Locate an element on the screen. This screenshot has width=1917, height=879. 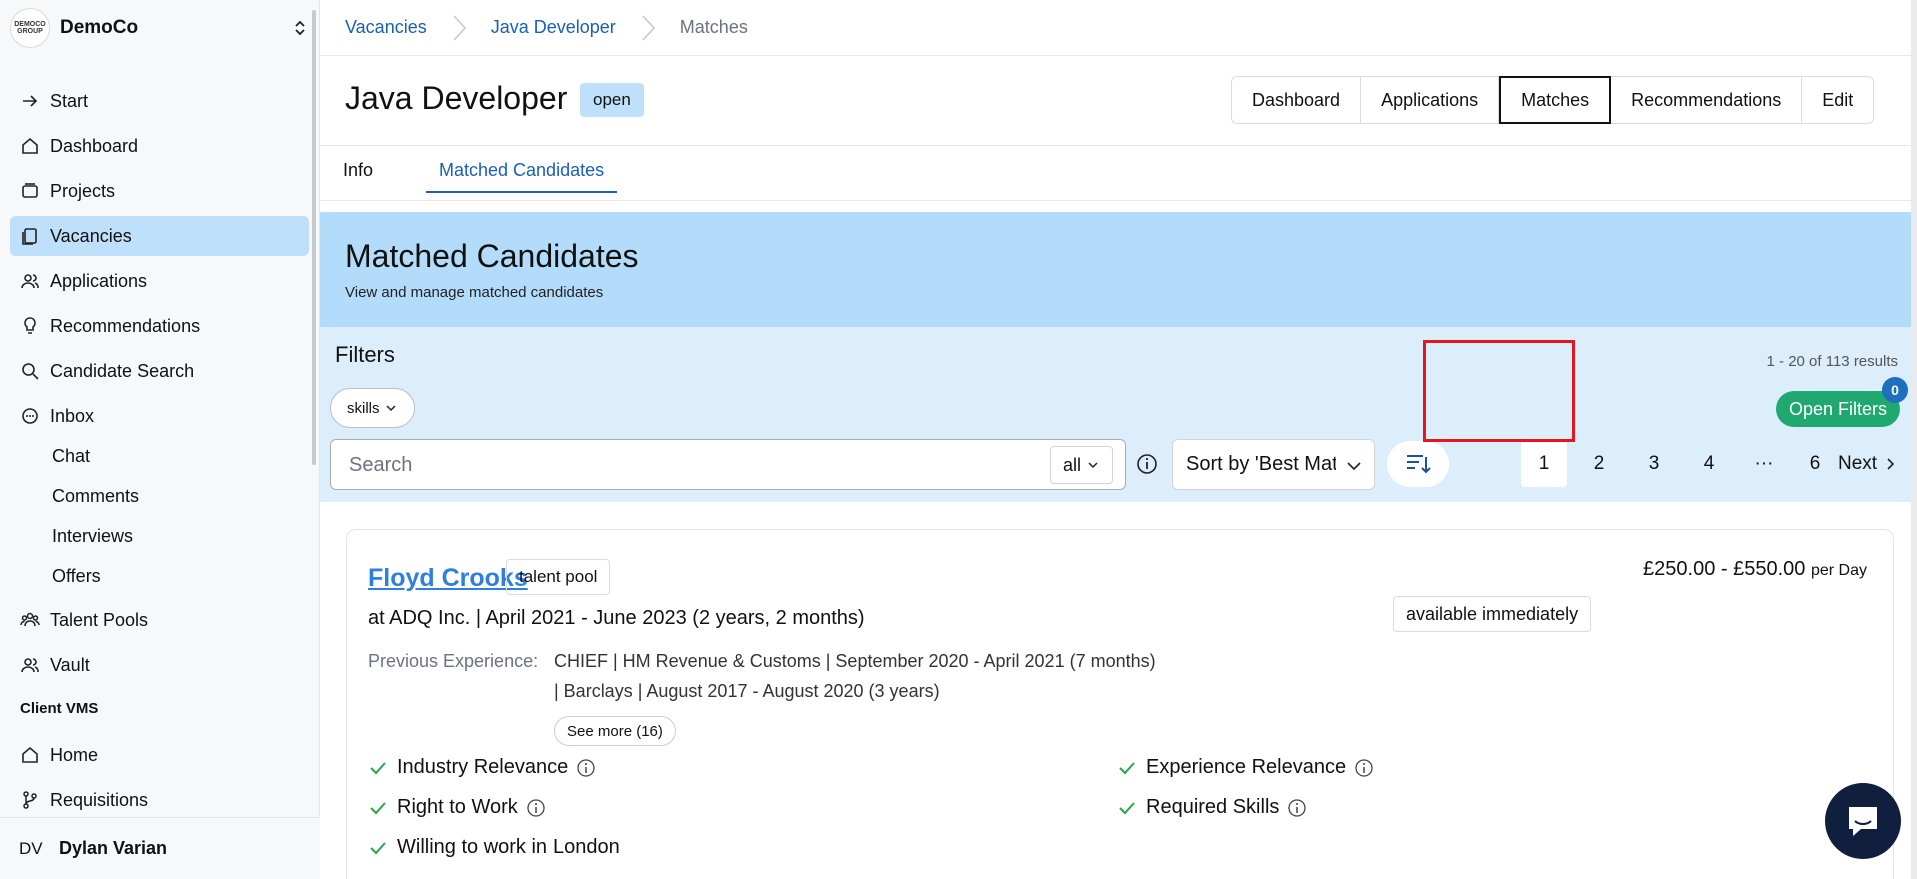
lightbulb-icon is located at coordinates (30, 325).